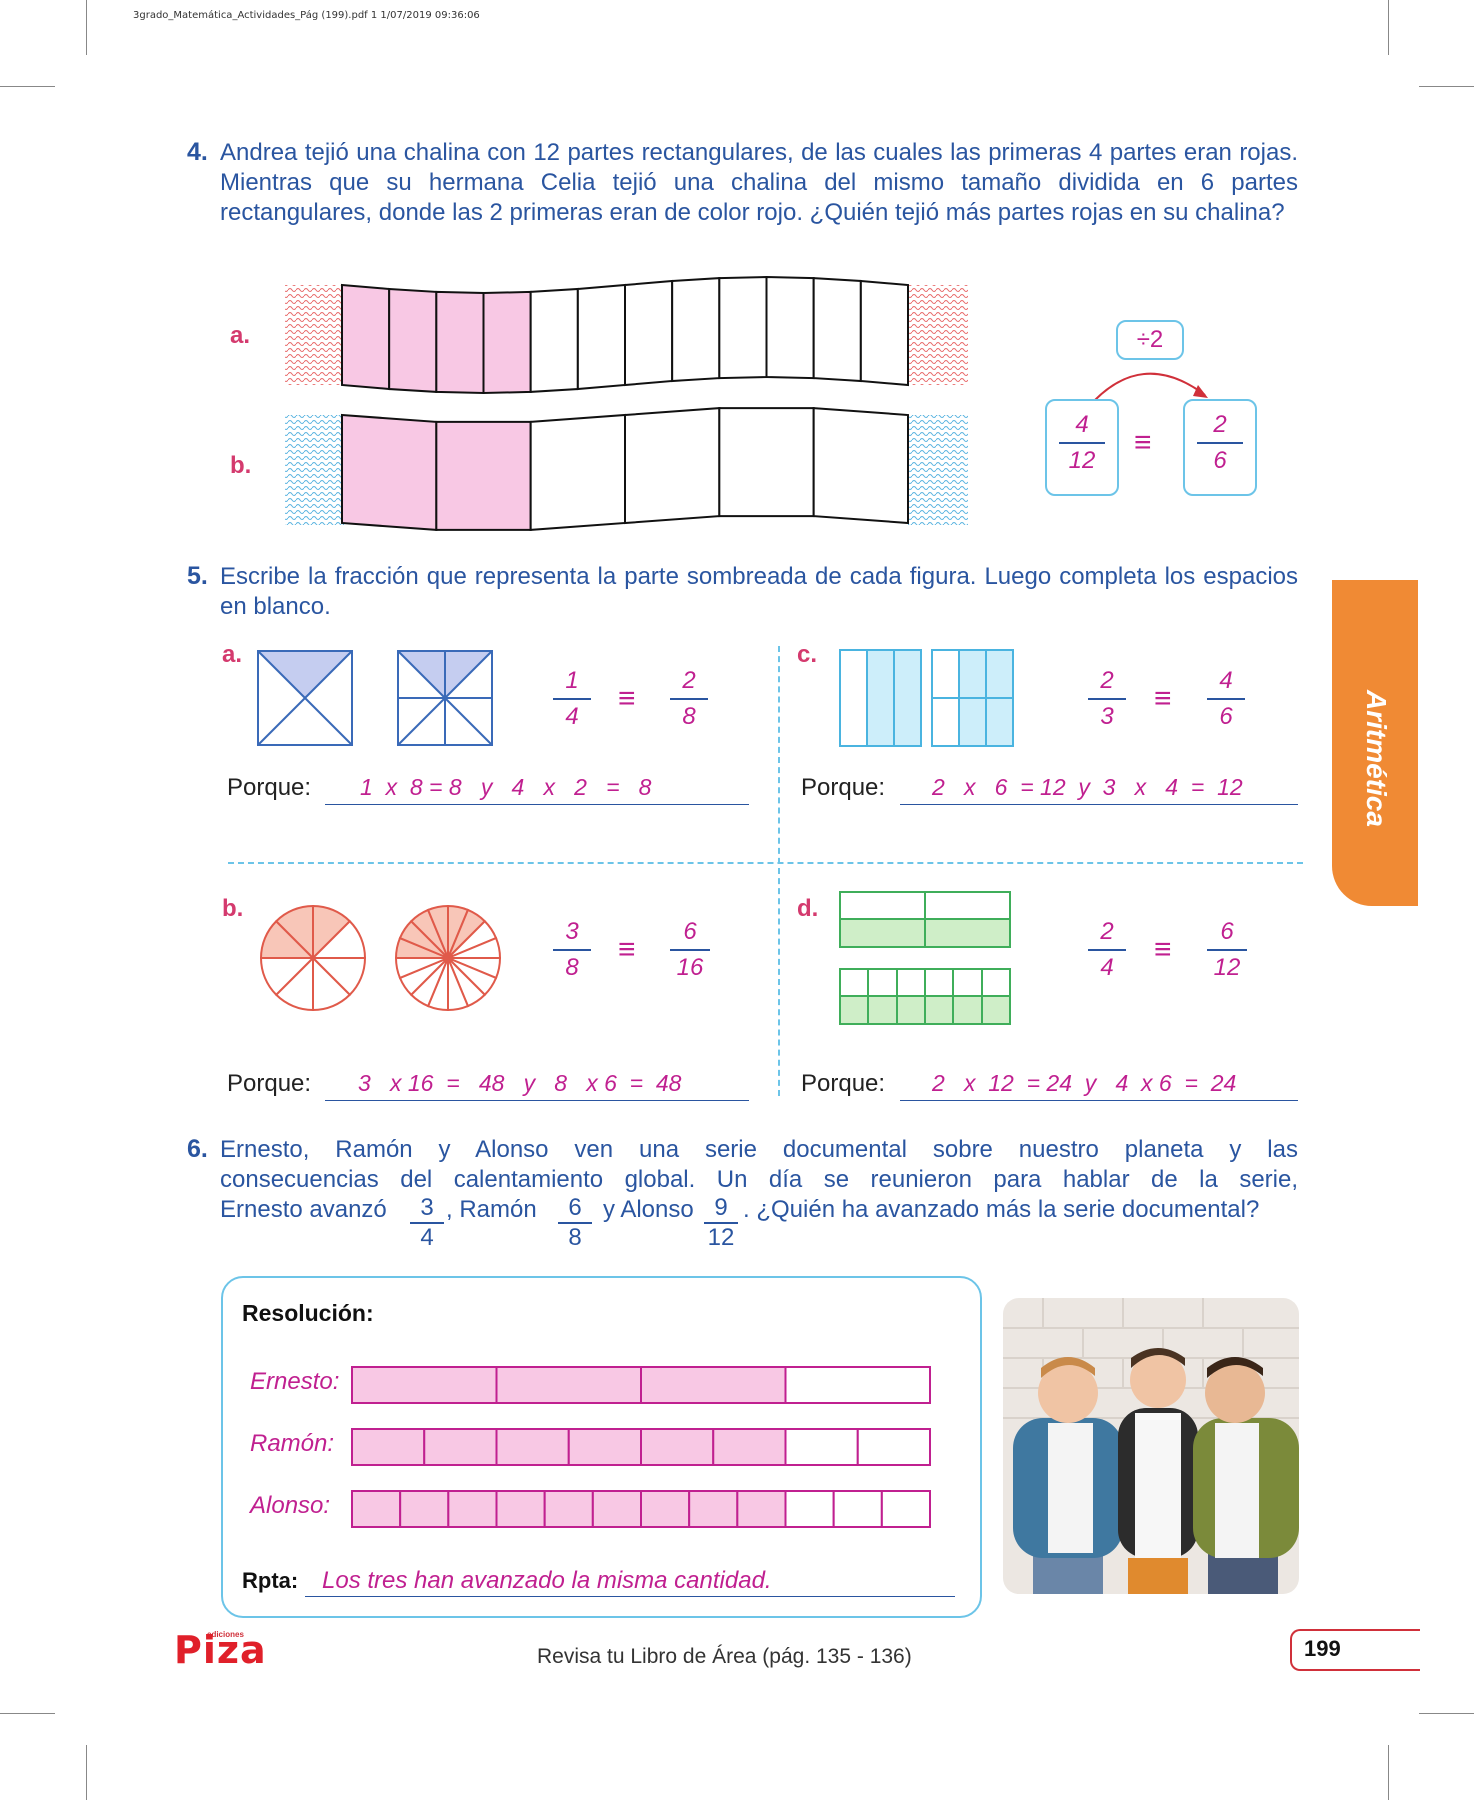 The image size is (1474, 1800). I want to click on publisher-logo: Piza, so click(220, 1650).